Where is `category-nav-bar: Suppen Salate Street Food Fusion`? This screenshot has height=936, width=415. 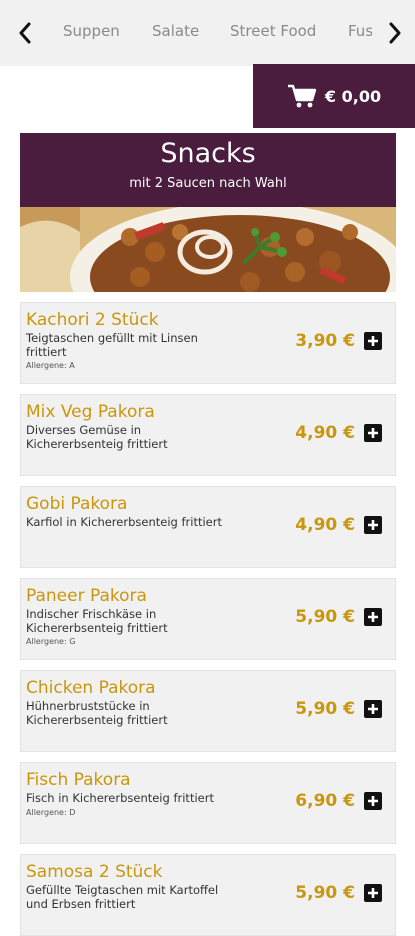 category-nav-bar: Suppen Salate Street Food Fusion is located at coordinates (207, 33).